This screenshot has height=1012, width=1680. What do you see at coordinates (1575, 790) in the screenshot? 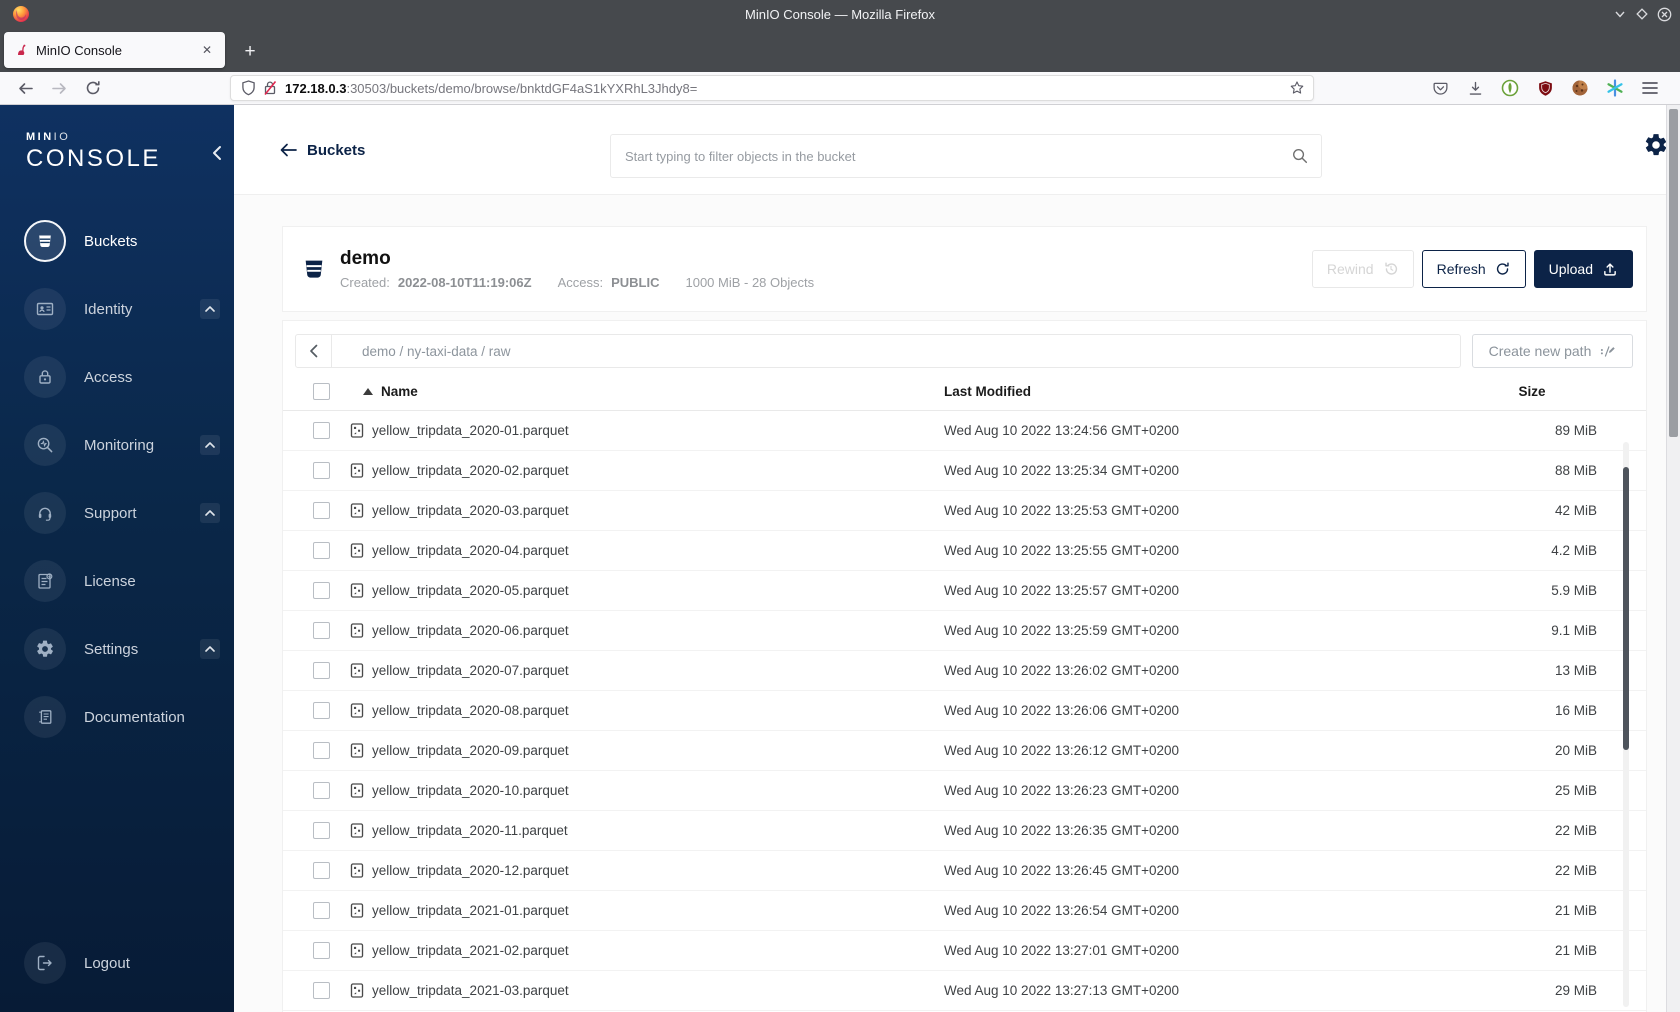
I see `object-size: 25 MiB` at bounding box center [1575, 790].